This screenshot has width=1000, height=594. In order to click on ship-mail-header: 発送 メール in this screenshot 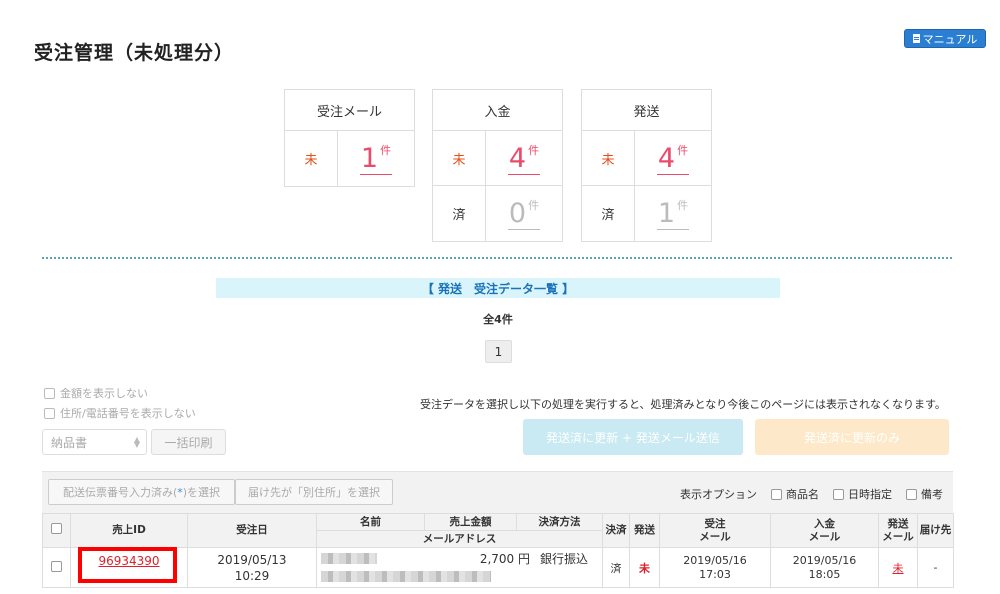, I will do `click(898, 530)`.